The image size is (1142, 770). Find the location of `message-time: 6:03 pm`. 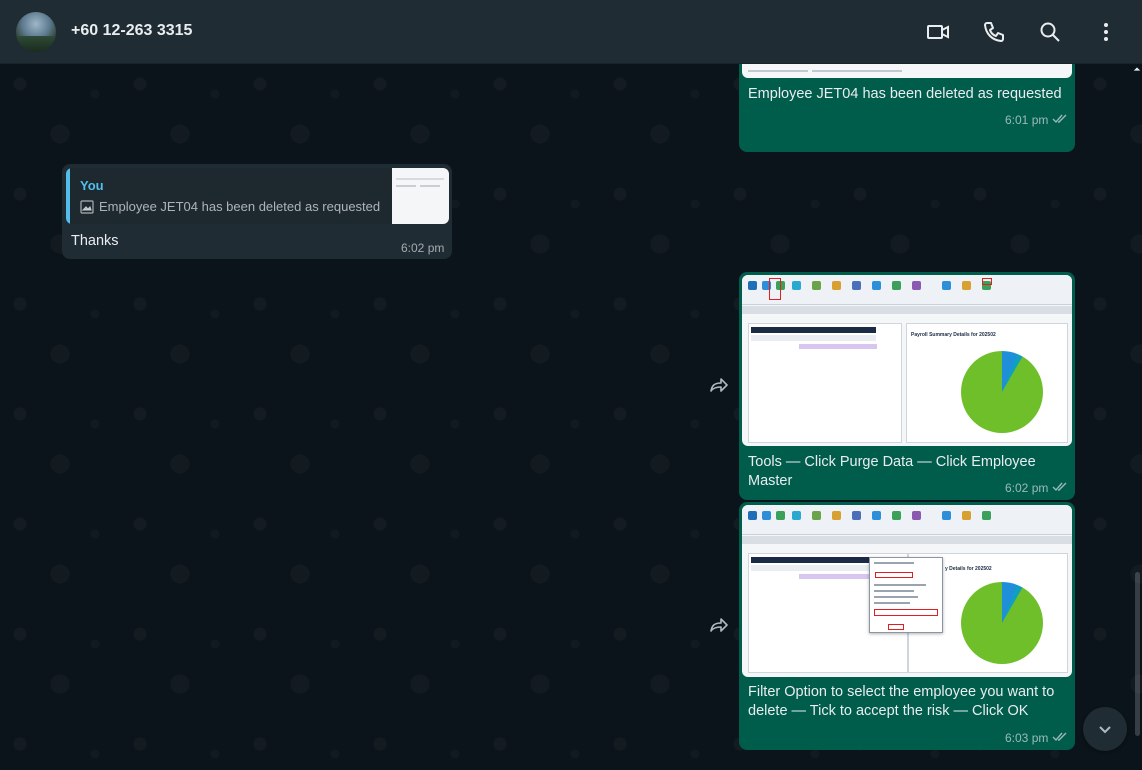

message-time: 6:03 pm is located at coordinates (1027, 738).